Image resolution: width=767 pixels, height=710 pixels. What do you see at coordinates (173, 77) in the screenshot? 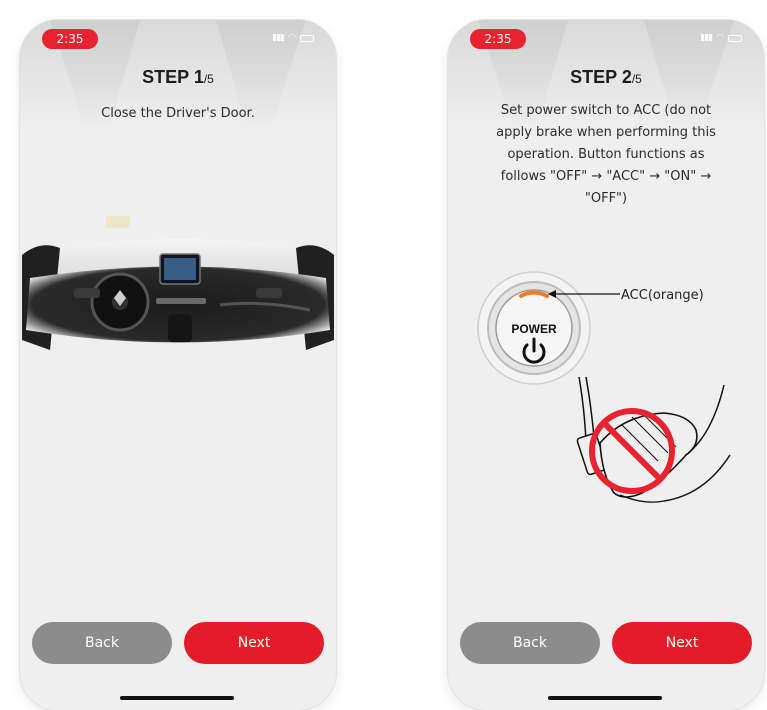
I see `step-label: STEP 1` at bounding box center [173, 77].